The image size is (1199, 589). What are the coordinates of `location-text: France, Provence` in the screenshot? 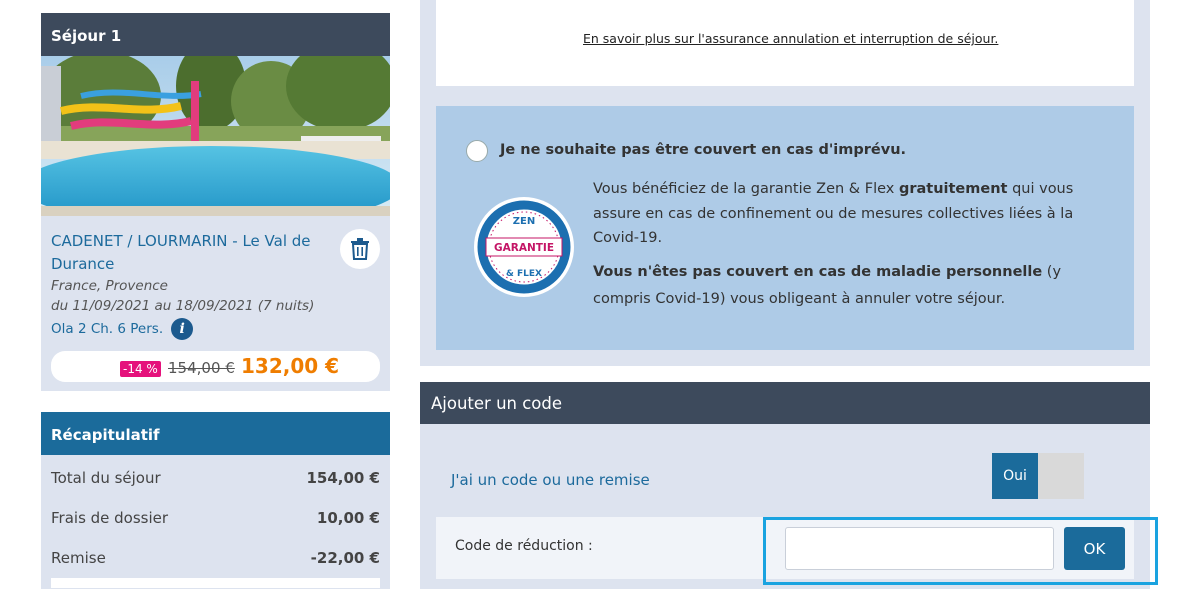 It's located at (109, 286).